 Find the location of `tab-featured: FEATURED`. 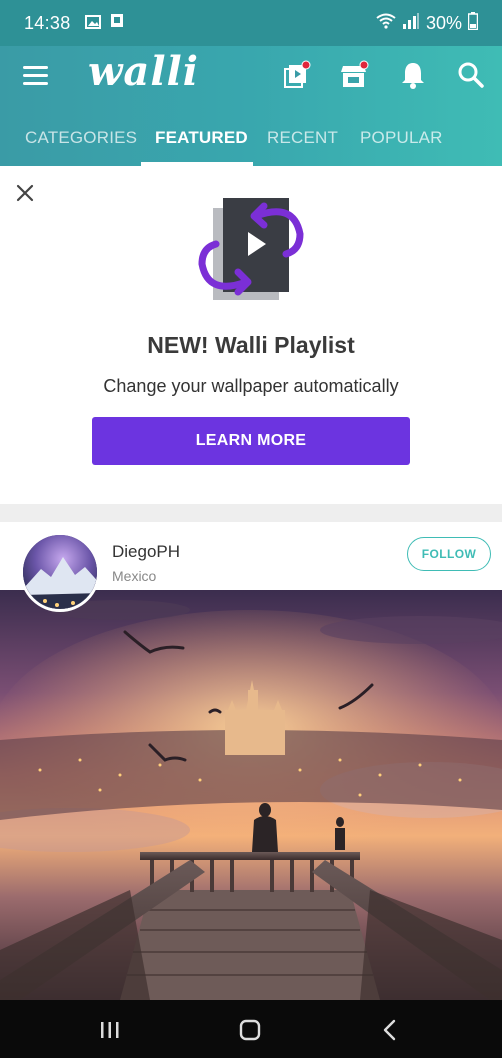

tab-featured: FEATURED is located at coordinates (201, 138).